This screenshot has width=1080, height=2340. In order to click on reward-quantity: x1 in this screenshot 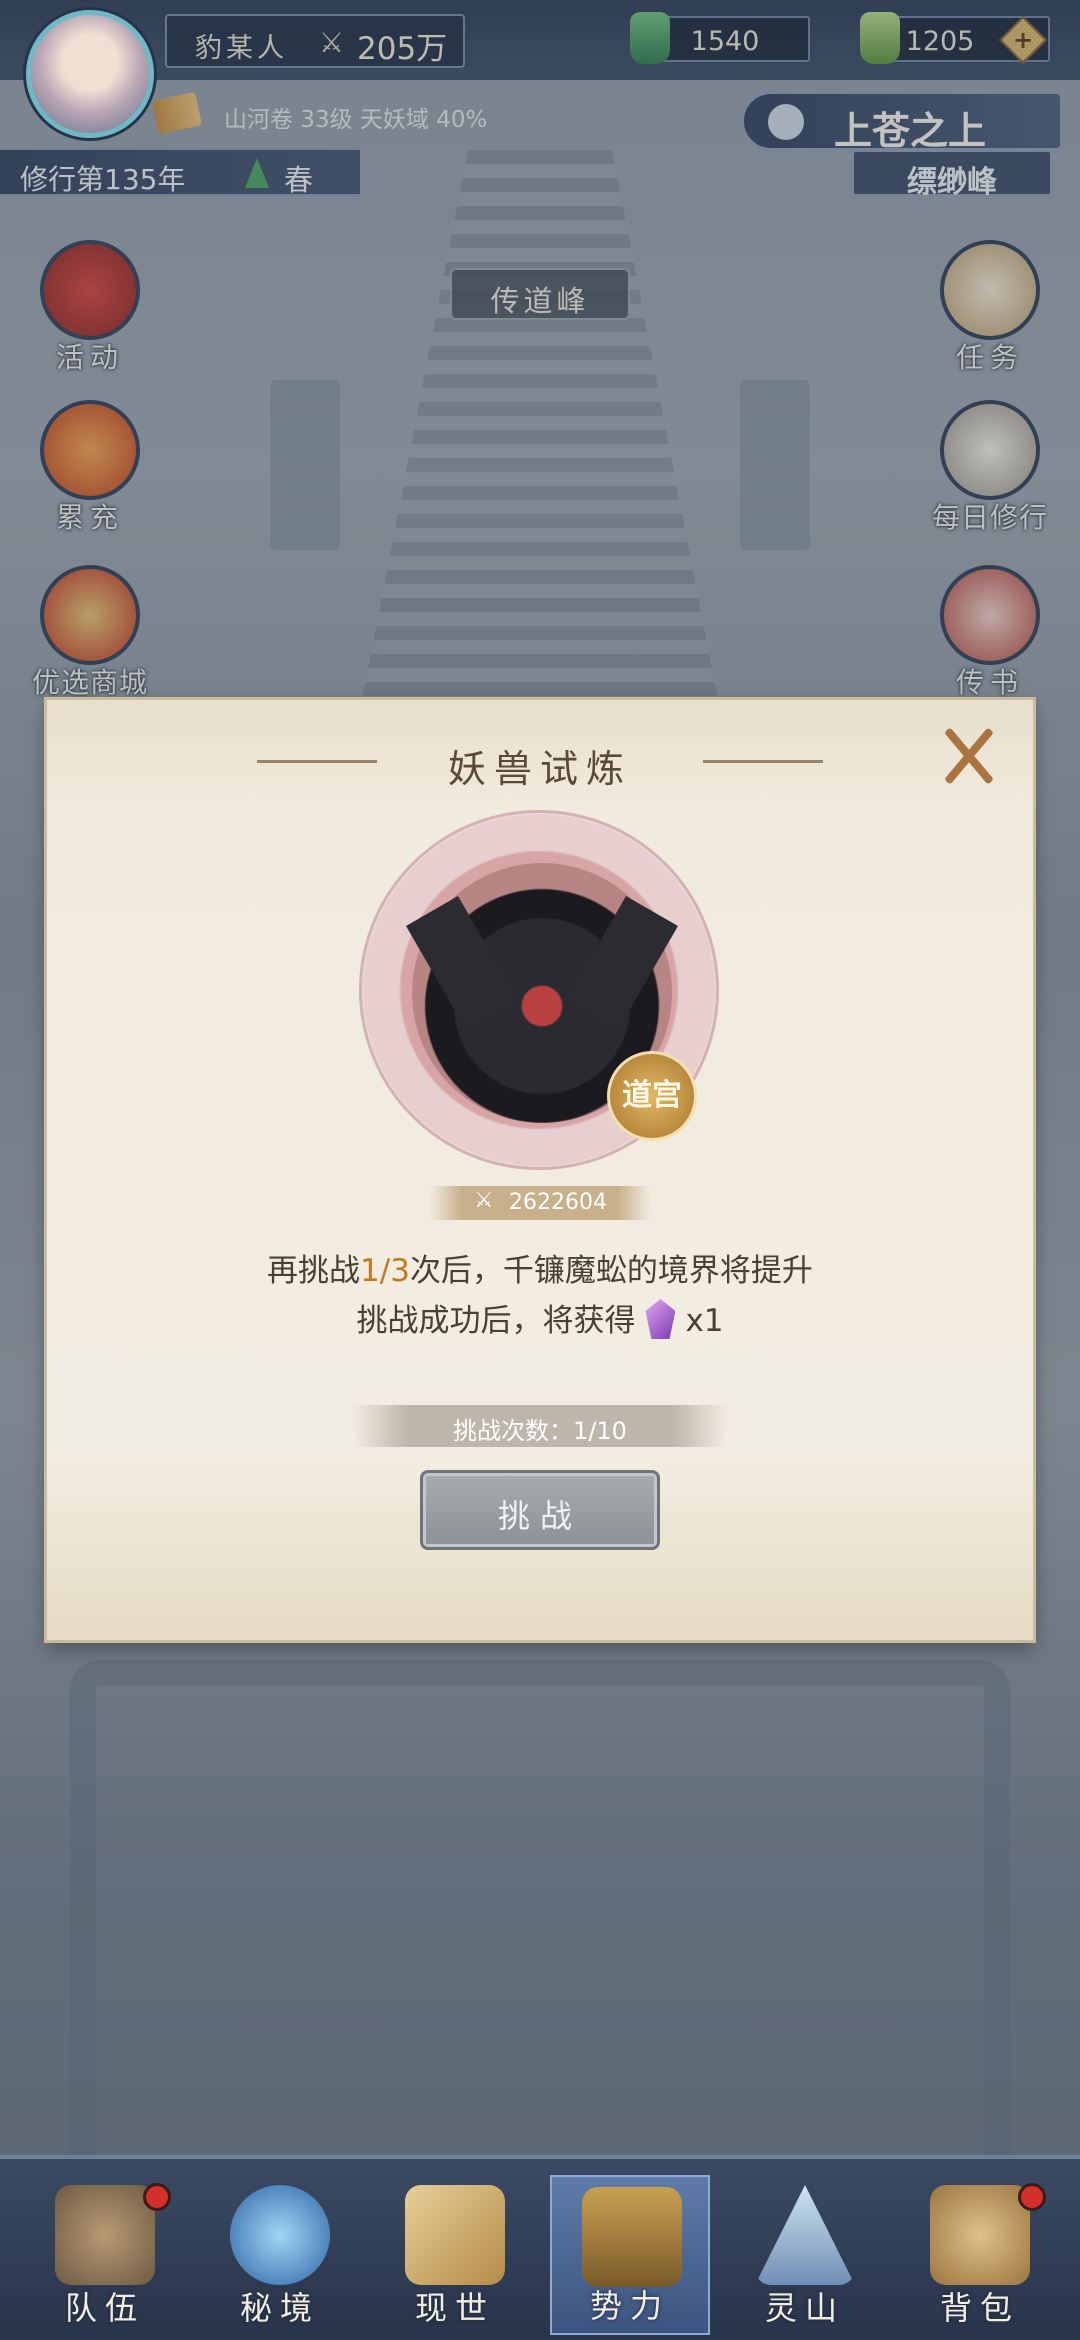, I will do `click(704, 1321)`.